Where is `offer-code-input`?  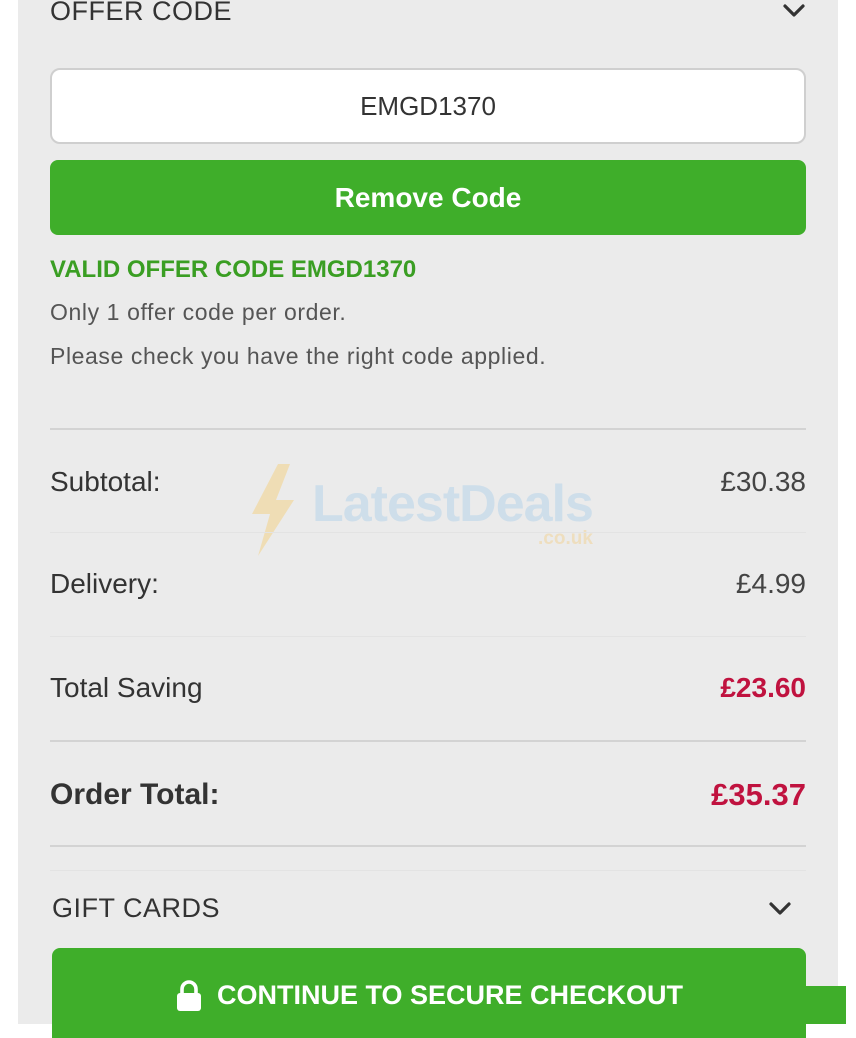
offer-code-input is located at coordinates (428, 106).